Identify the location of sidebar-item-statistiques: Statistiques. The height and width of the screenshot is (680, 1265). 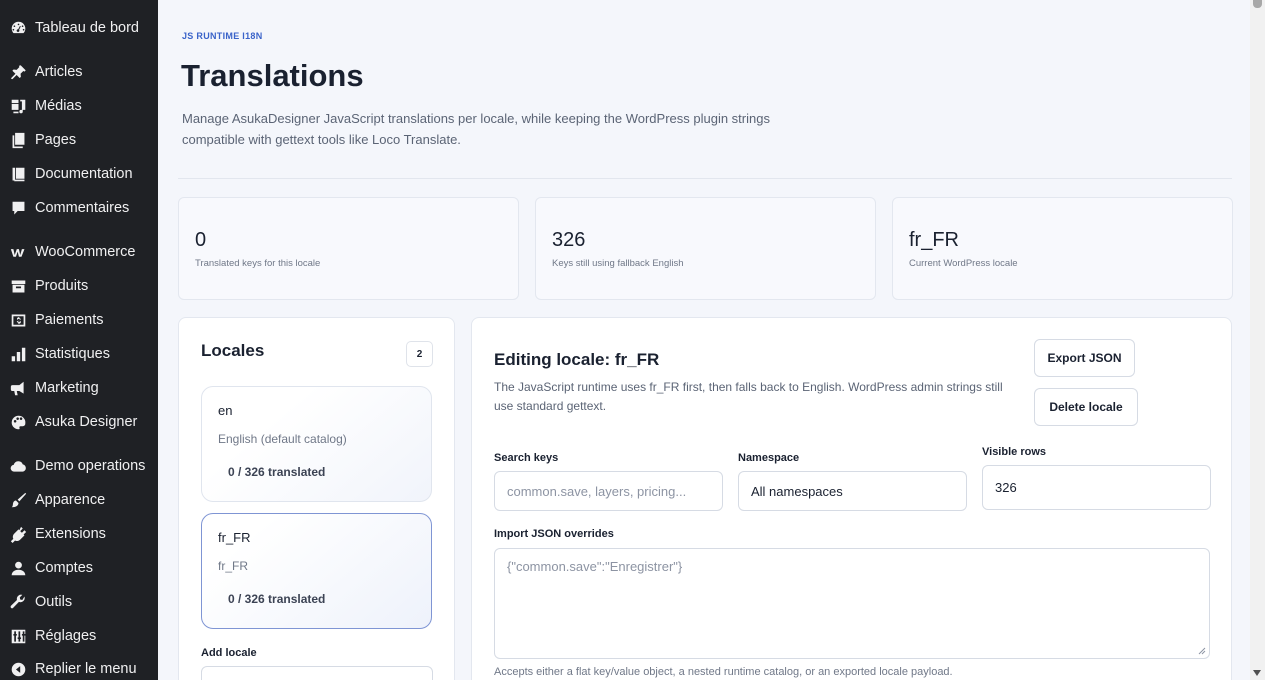
(79, 354).